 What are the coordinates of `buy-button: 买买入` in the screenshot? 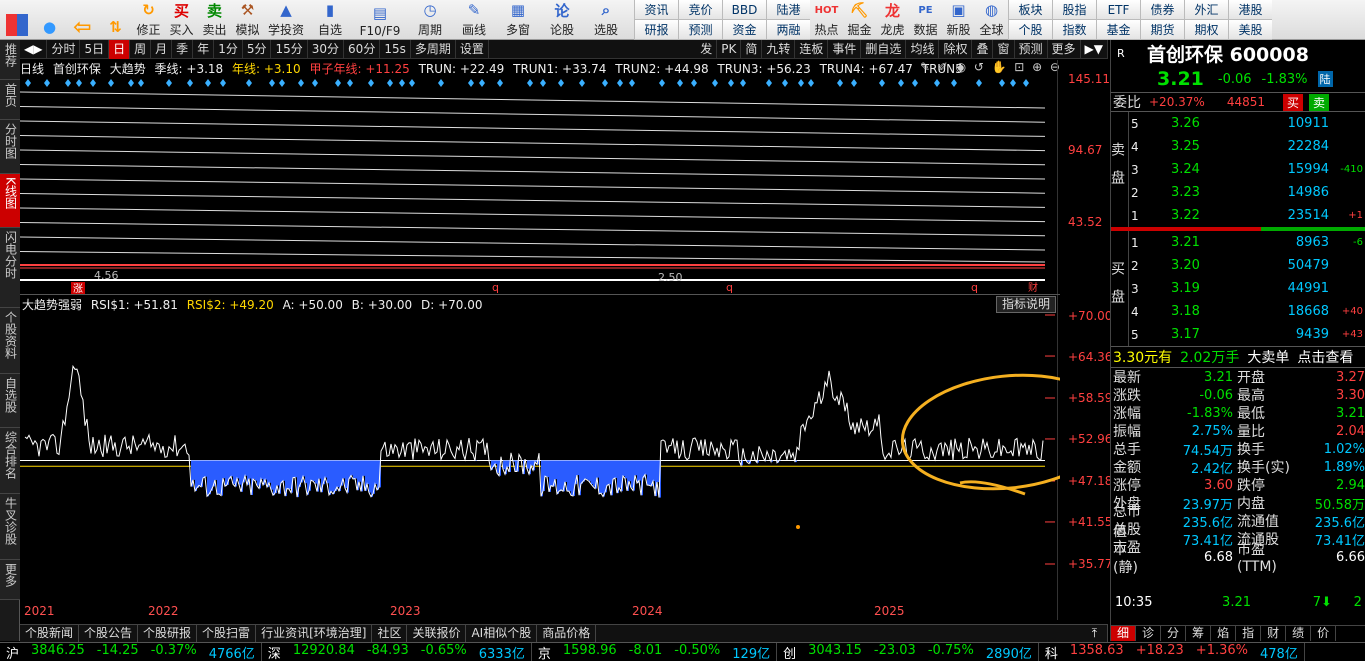 It's located at (181, 20).